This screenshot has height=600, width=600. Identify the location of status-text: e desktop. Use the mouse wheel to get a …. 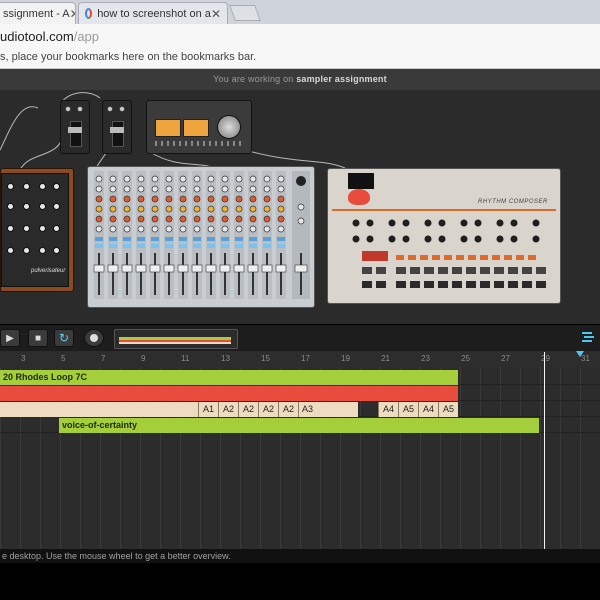
(116, 556).